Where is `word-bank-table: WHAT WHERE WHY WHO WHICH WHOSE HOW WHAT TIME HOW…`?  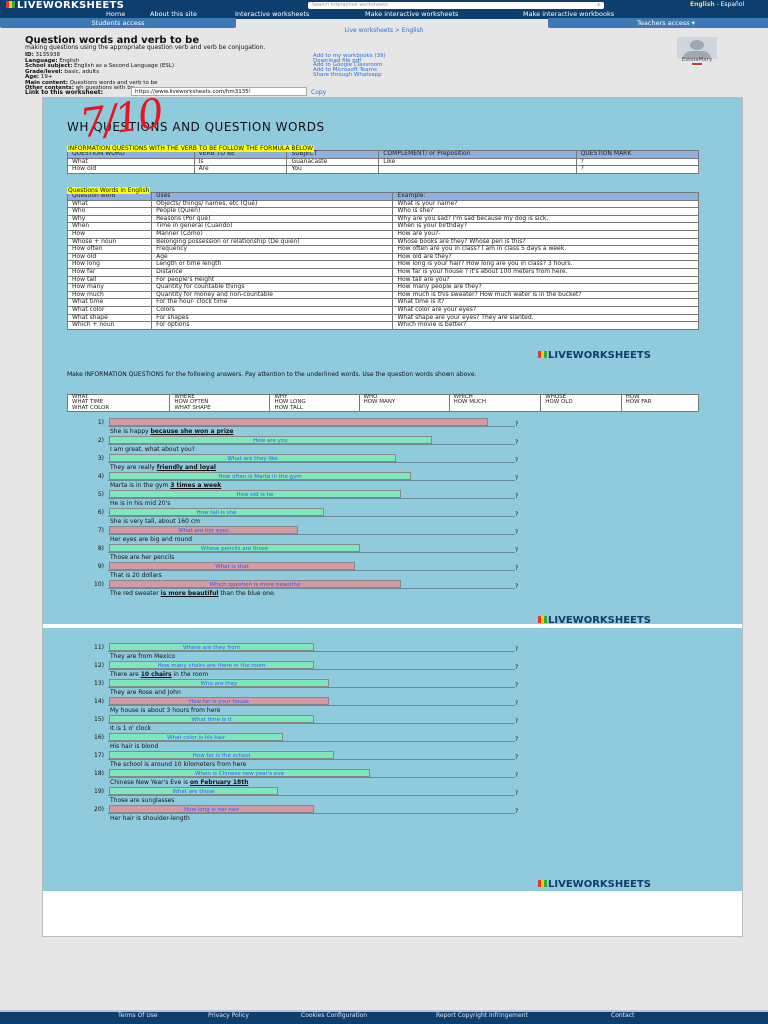 word-bank-table: WHAT WHERE WHY WHO WHICH WHOSE HOW WHAT TIME HOW… is located at coordinates (383, 403).